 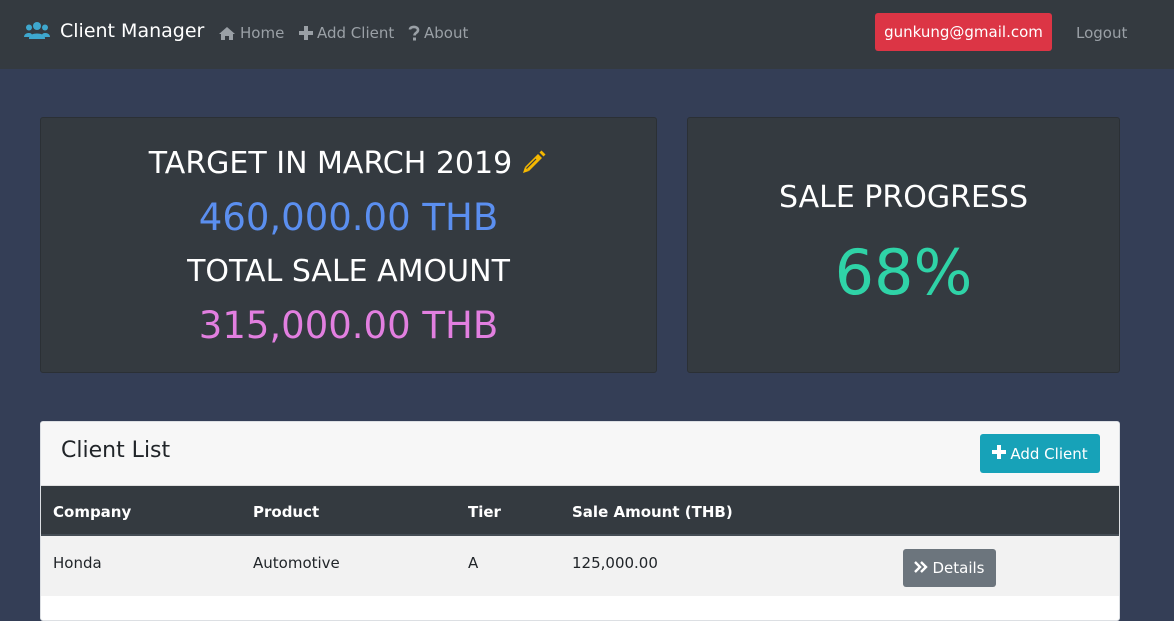 I want to click on details-button: Details, so click(x=949, y=568).